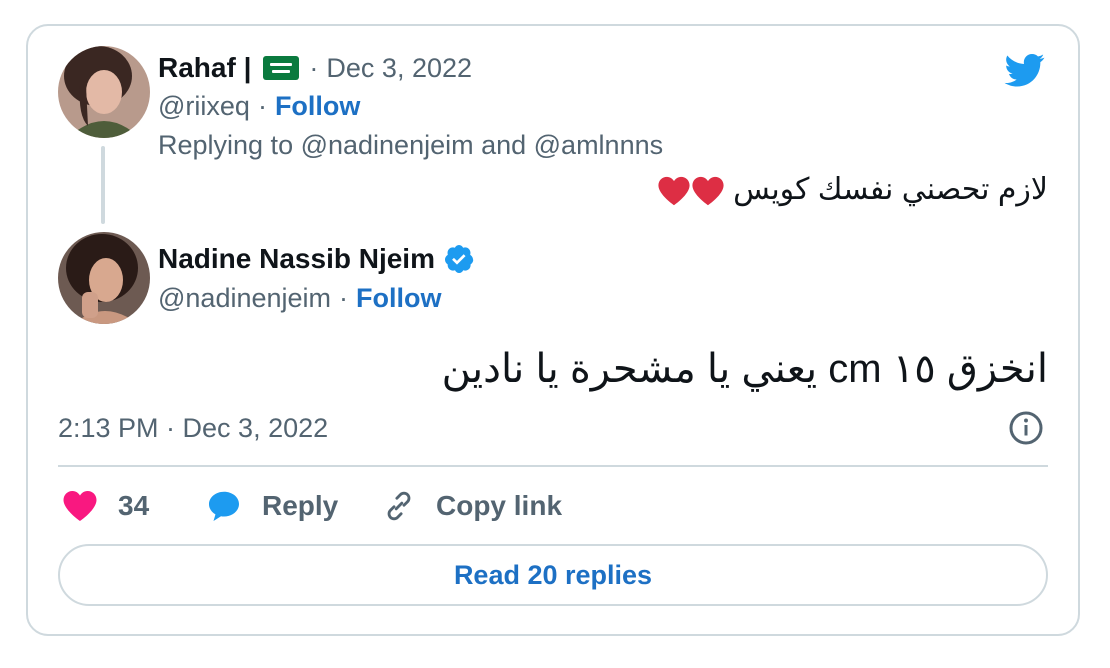 The height and width of the screenshot is (668, 1110). I want to click on parent-handle-row: @riixeq · Follow, so click(259, 106).